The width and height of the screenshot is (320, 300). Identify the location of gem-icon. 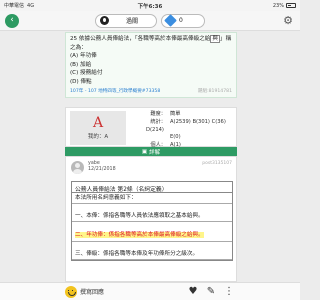
(170, 20).